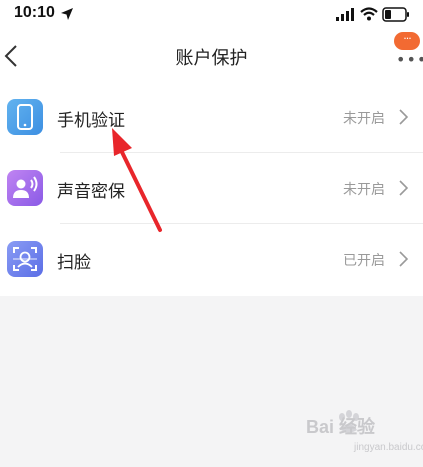 The width and height of the screenshot is (423, 467). I want to click on status-bar: 10:10, so click(211, 15).